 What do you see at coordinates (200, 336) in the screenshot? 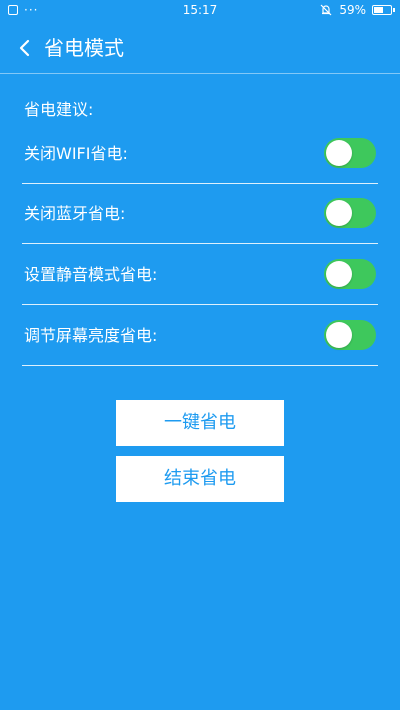
I see `option-row-brightness: 调节屏幕亮度省电:` at bounding box center [200, 336].